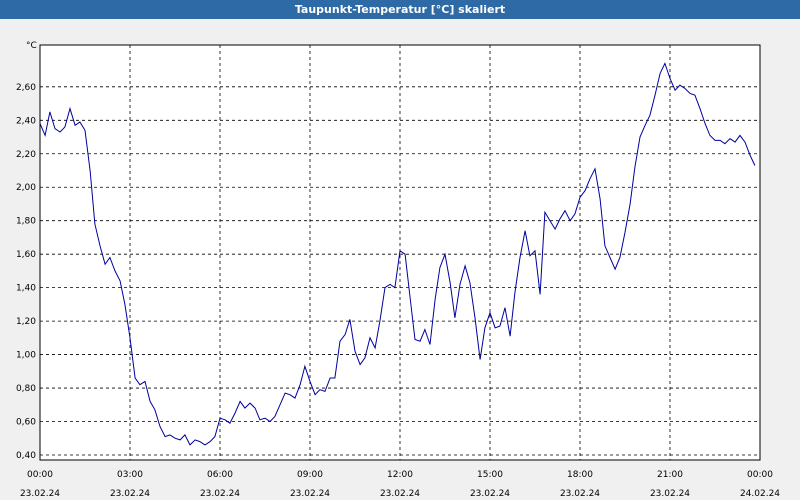 Image resolution: width=800 pixels, height=500 pixels. I want to click on x-tick-time: 21:00, so click(670, 475).